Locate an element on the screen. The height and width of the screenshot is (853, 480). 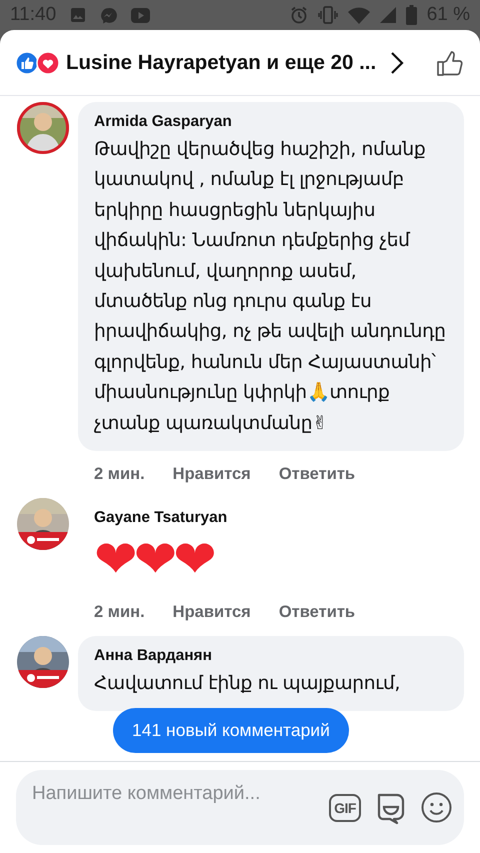
image-icon is located at coordinates (78, 15).